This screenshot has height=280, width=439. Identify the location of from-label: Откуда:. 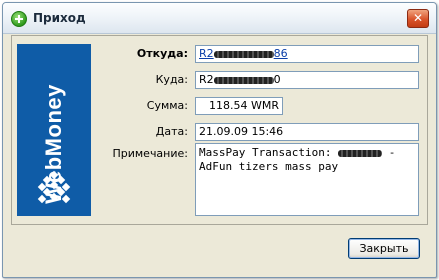
(162, 53).